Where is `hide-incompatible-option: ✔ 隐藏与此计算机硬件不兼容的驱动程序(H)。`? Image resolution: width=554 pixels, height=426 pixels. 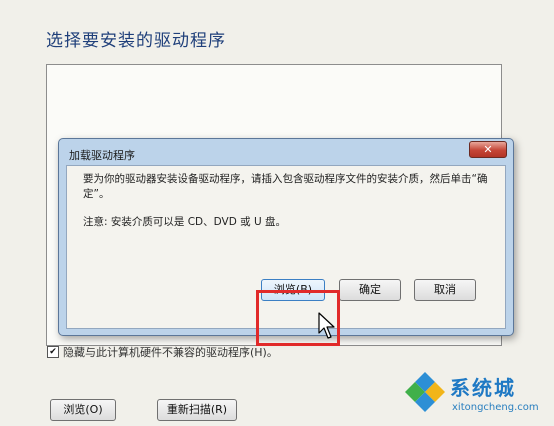 hide-incompatible-option: ✔ 隐藏与此计算机硬件不兼容的驱动程序(H)。 is located at coordinates (162, 352).